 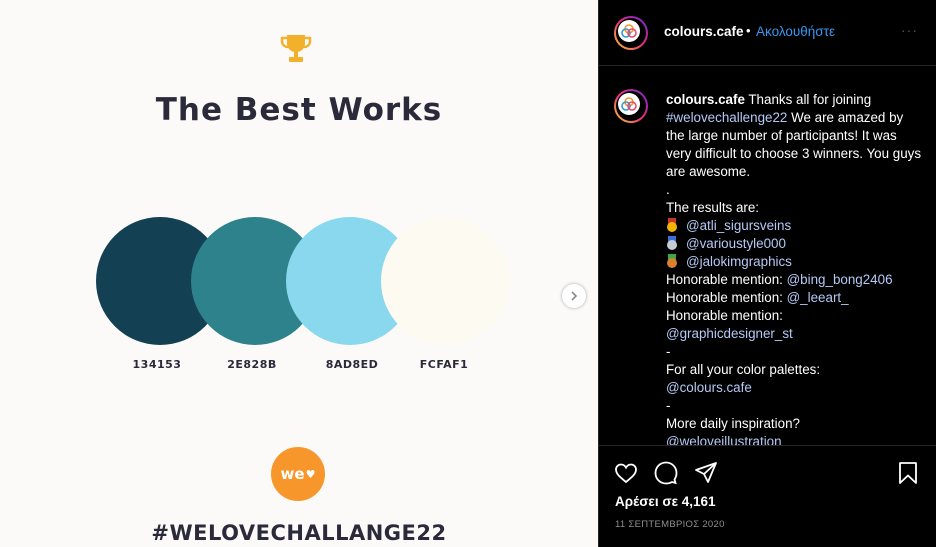 What do you see at coordinates (626, 473) in the screenshot?
I see `heart-icon` at bounding box center [626, 473].